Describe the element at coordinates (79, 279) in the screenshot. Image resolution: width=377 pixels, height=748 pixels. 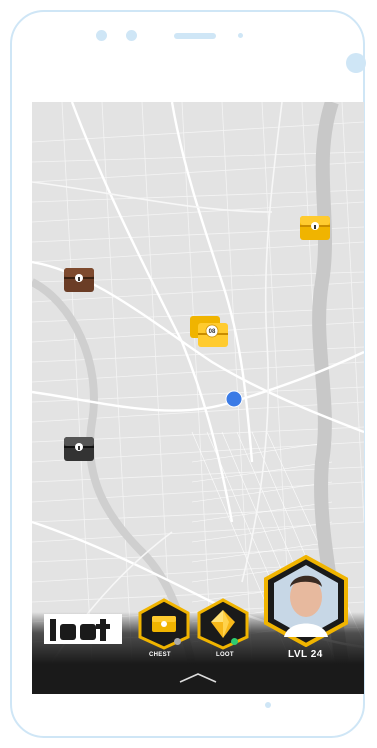
I see `brown-chest-icon` at that location.